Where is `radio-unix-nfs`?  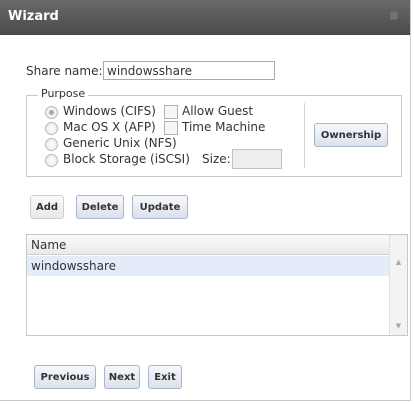
radio-unix-nfs is located at coordinates (51, 144).